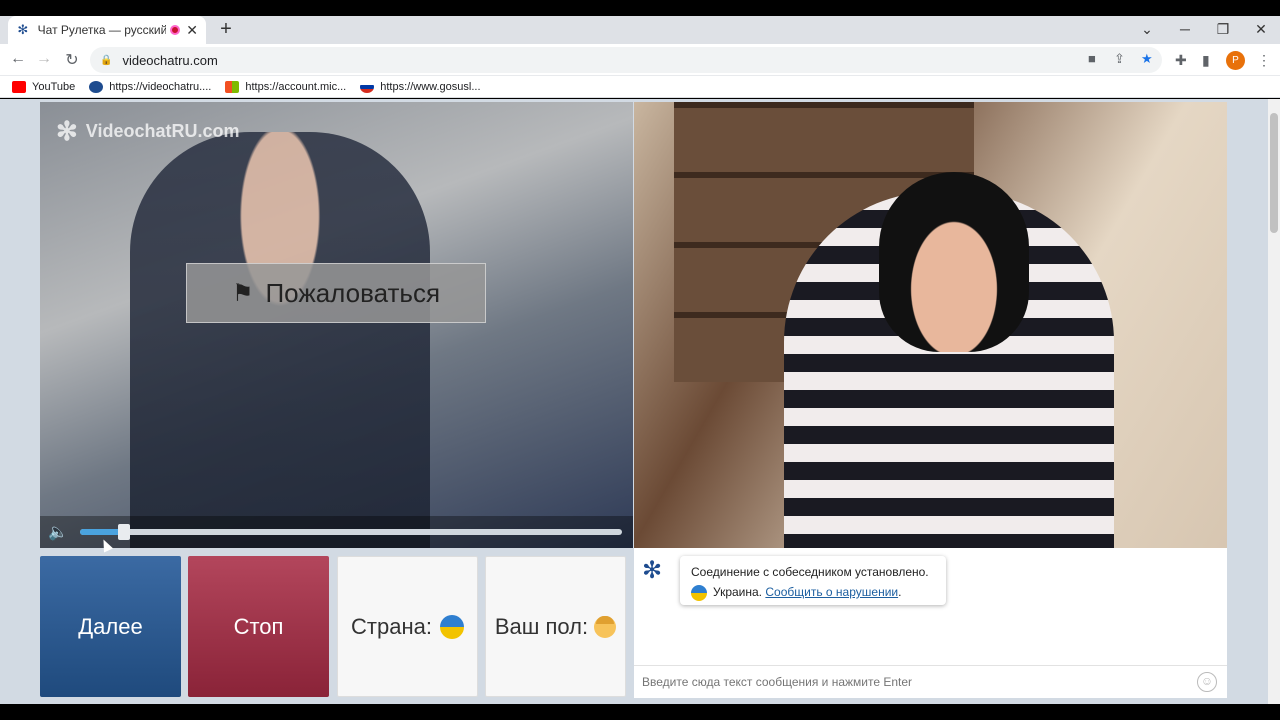 The width and height of the screenshot is (1280, 720). I want to click on browser-toolbar: ← → ↻ 🔒 videochatru.com ■ ⇪ ★ ✚ ▮ P ⋮, so click(640, 60).